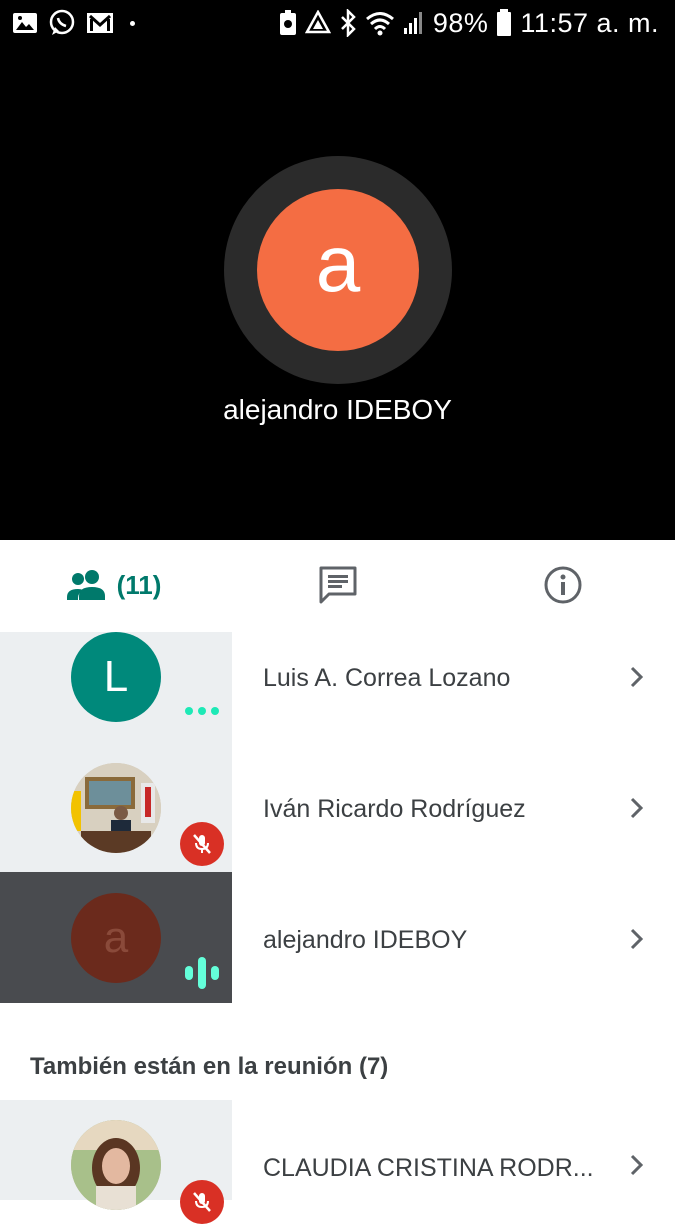 The height and width of the screenshot is (1224, 675). What do you see at coordinates (209, 1066) in the screenshot?
I see `section-header: También están en la reunión (7)` at bounding box center [209, 1066].